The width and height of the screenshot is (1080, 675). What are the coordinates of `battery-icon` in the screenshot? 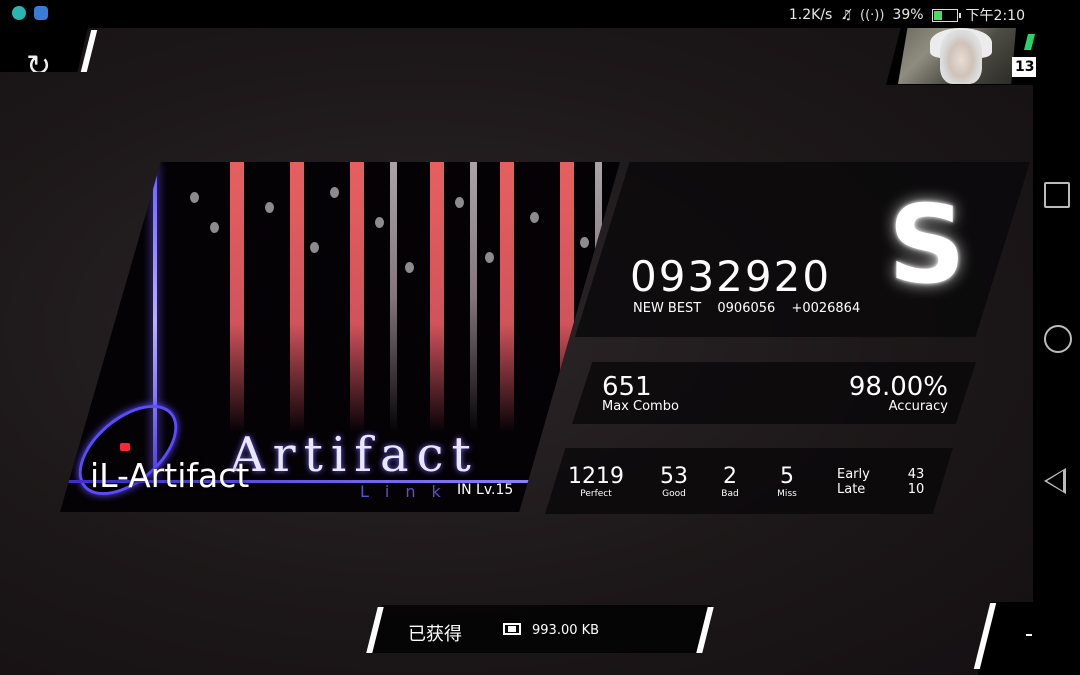 It's located at (946, 15).